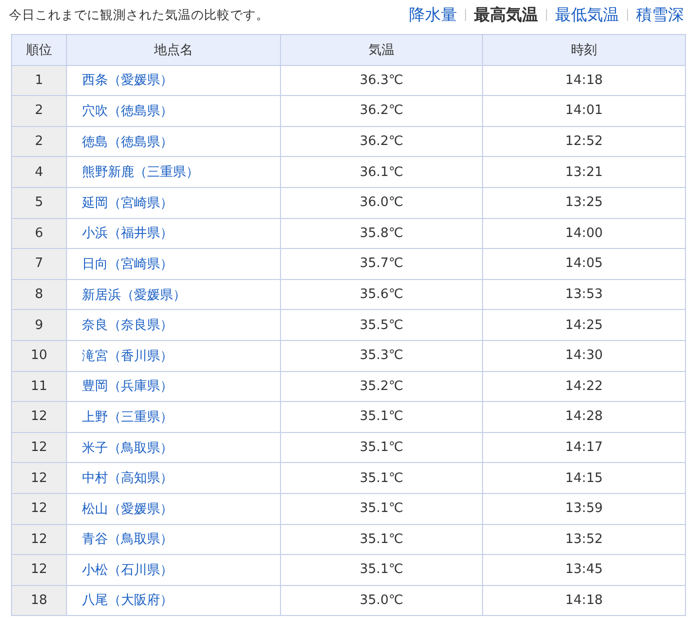 The width and height of the screenshot is (697, 619). What do you see at coordinates (584, 508) in the screenshot?
I see `time-cell: 13:59` at bounding box center [584, 508].